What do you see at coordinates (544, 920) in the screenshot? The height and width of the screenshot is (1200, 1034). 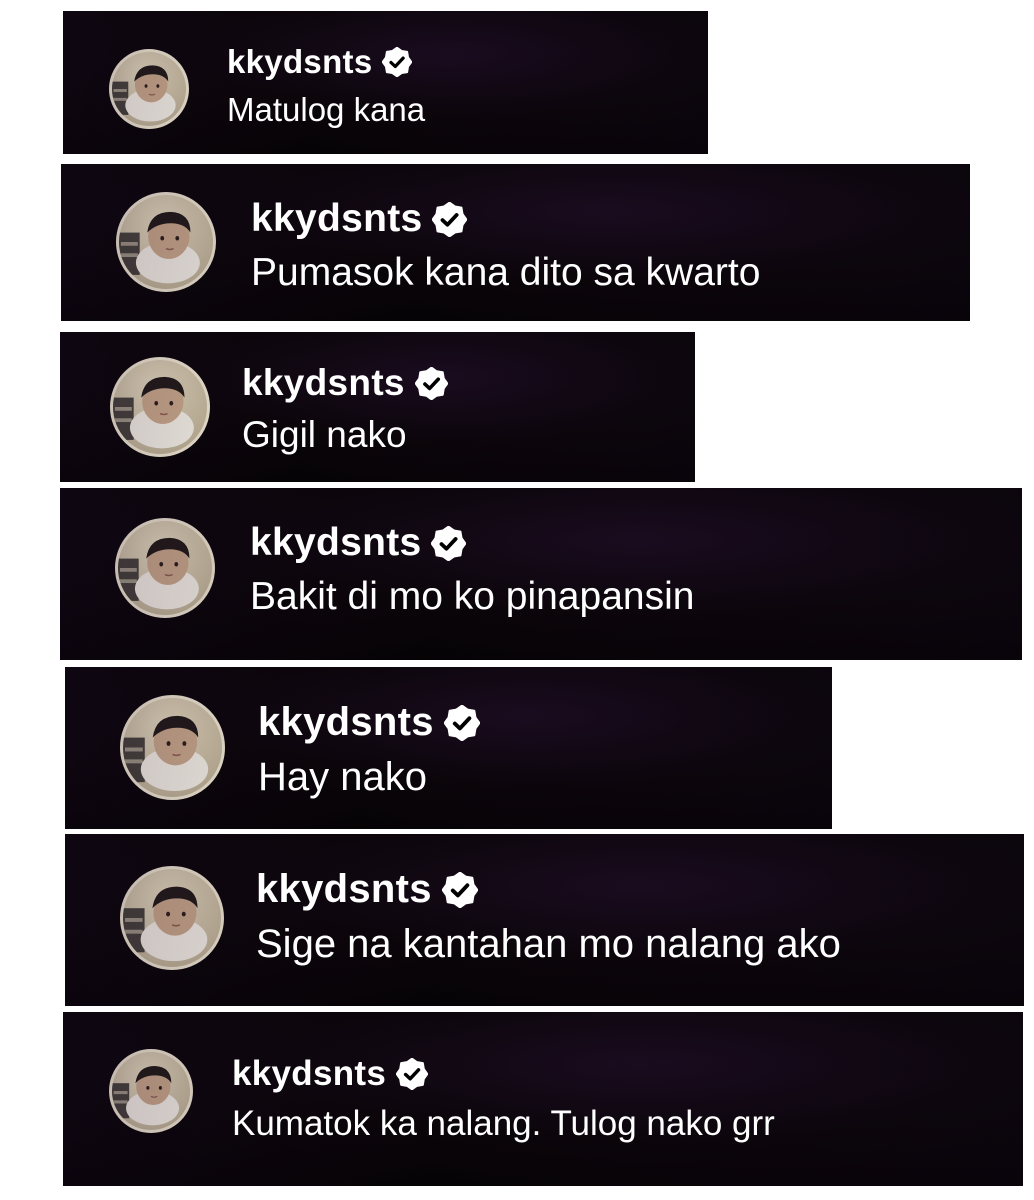 I see `comment-card: kkydsnts Sige na kantahan mo nalang ako` at bounding box center [544, 920].